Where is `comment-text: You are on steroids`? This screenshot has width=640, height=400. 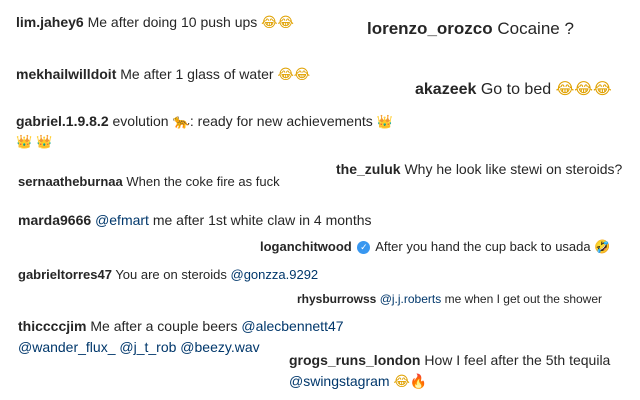 comment-text: You are on steroids is located at coordinates (171, 274).